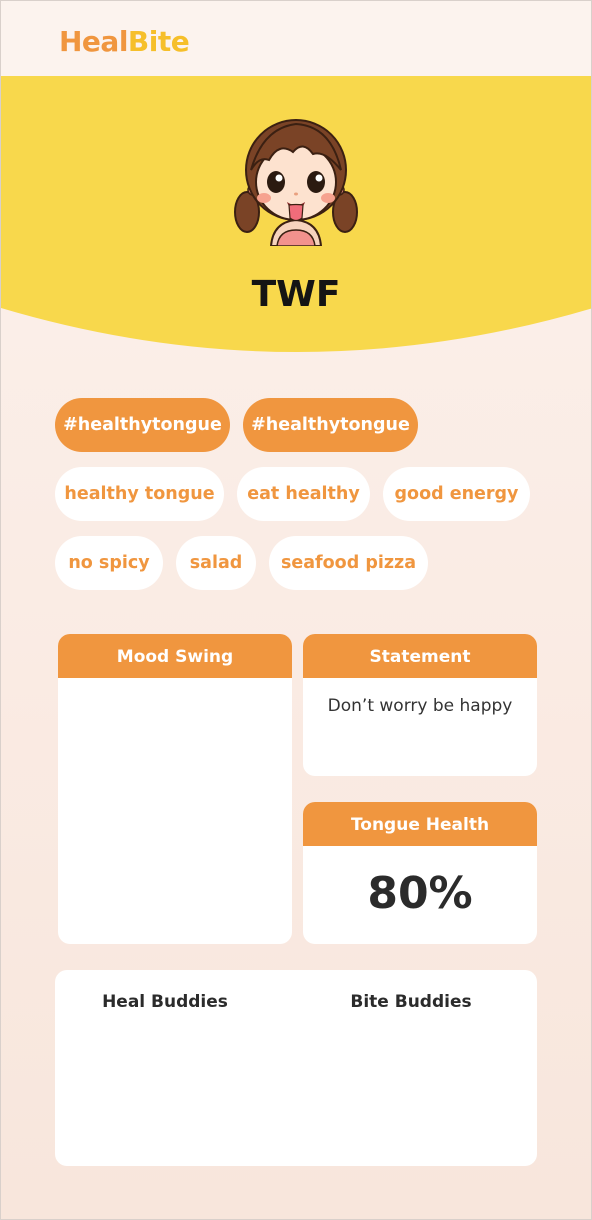 This screenshot has width=592, height=1220. I want to click on app-logo: HealBite, so click(124, 41).